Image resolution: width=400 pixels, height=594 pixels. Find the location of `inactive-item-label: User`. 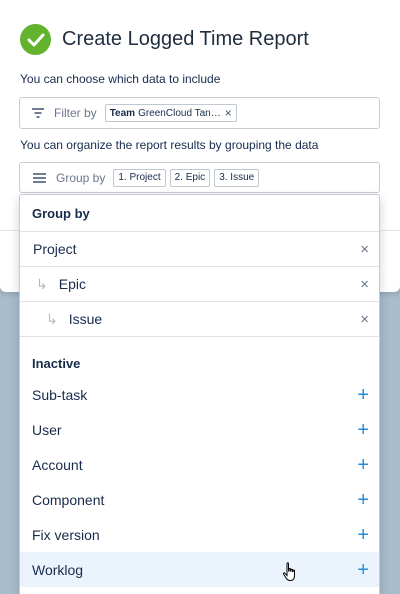

inactive-item-label: User is located at coordinates (47, 429).